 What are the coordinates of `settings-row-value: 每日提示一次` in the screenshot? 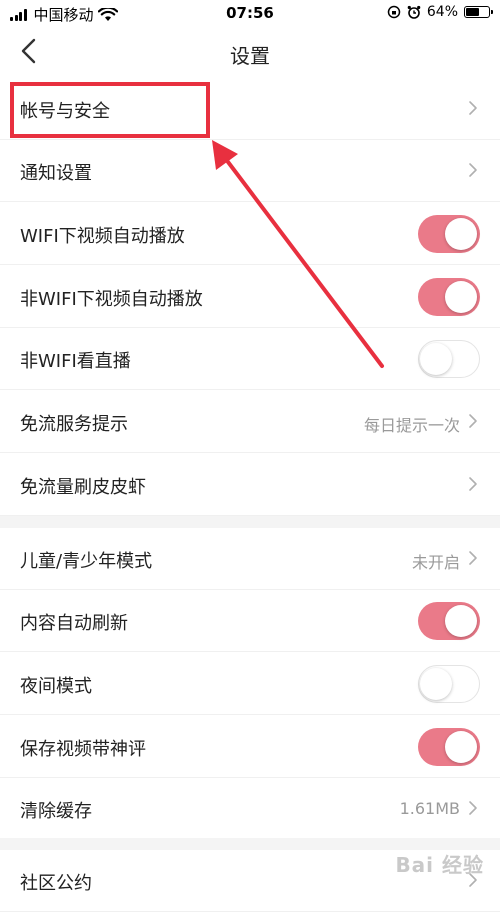 It's located at (411, 425).